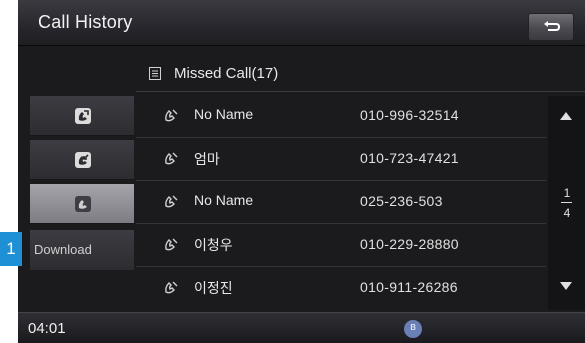  Describe the element at coordinates (566, 116) in the screenshot. I see `scroll-up-button` at that location.